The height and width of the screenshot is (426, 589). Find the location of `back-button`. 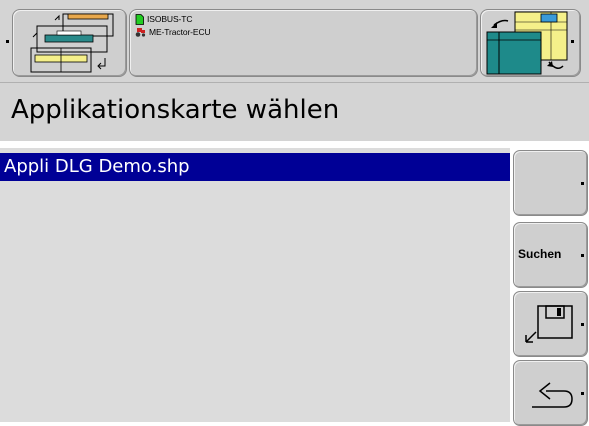

back-button is located at coordinates (550, 393).